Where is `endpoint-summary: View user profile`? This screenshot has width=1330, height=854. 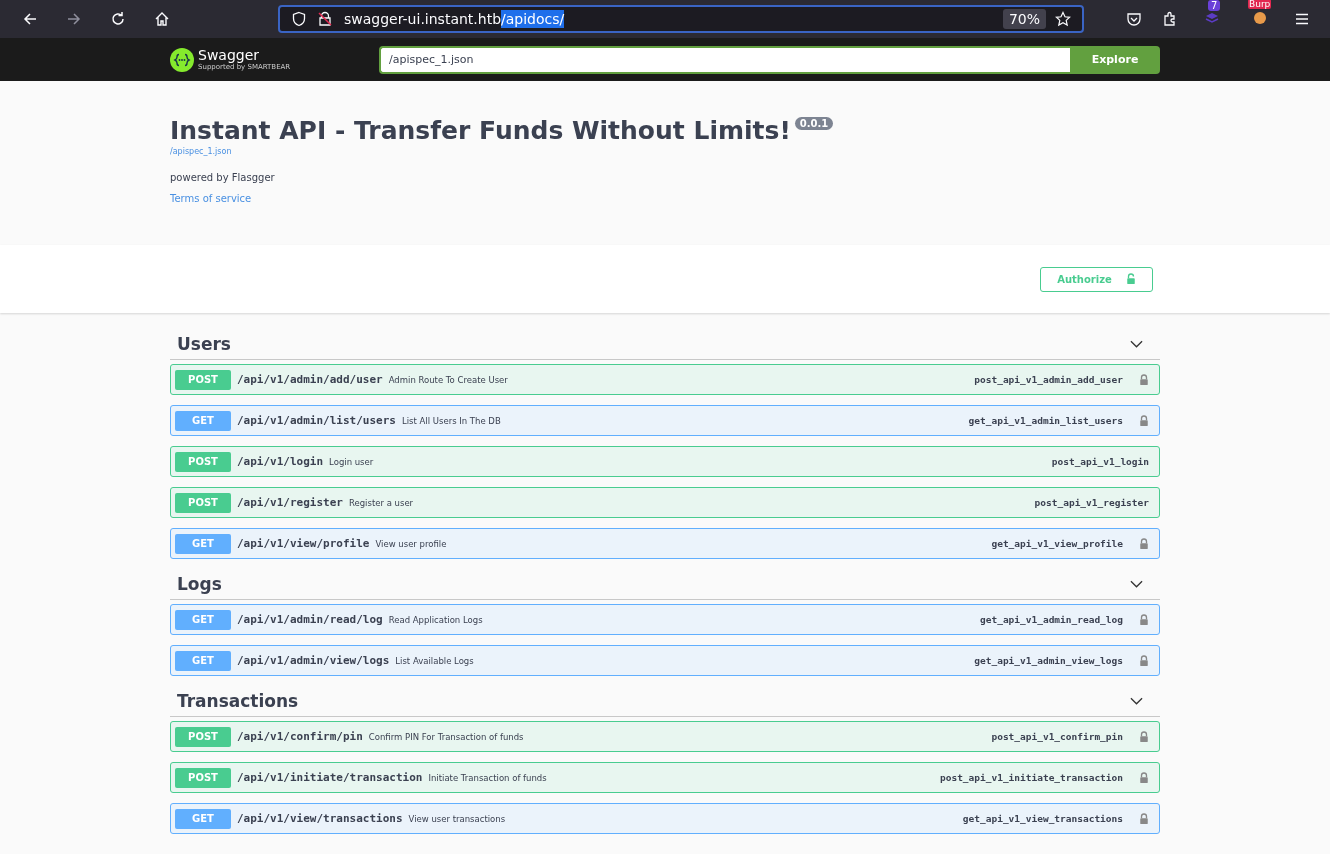
endpoint-summary: View user profile is located at coordinates (411, 543).